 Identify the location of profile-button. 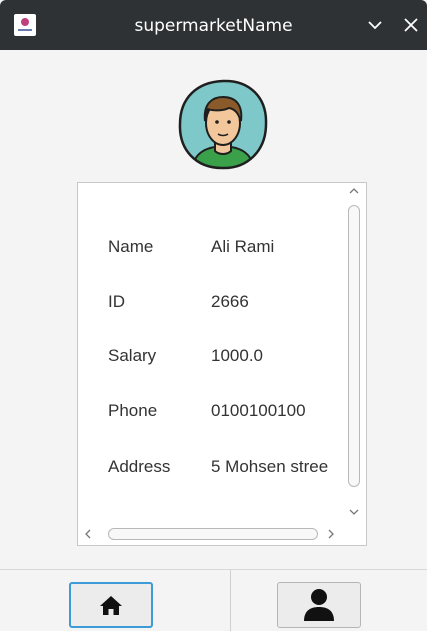
(319, 605).